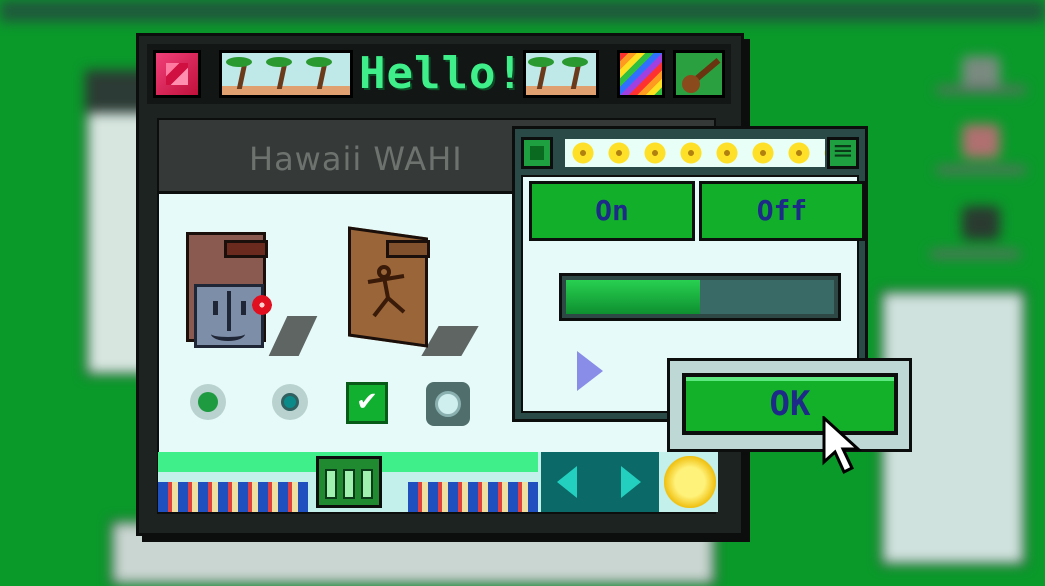 This screenshot has width=1045, height=586. Describe the element at coordinates (356, 159) in the screenshot. I see `header-text: Hawaii WAHI` at that location.